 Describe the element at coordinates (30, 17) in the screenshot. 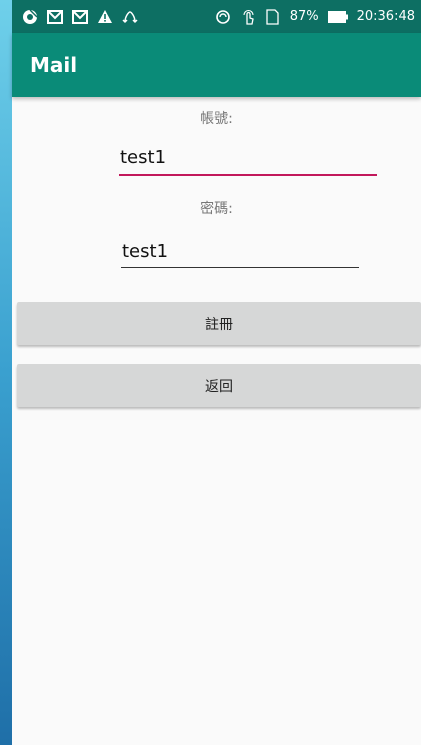

I see `chrome-icon` at that location.